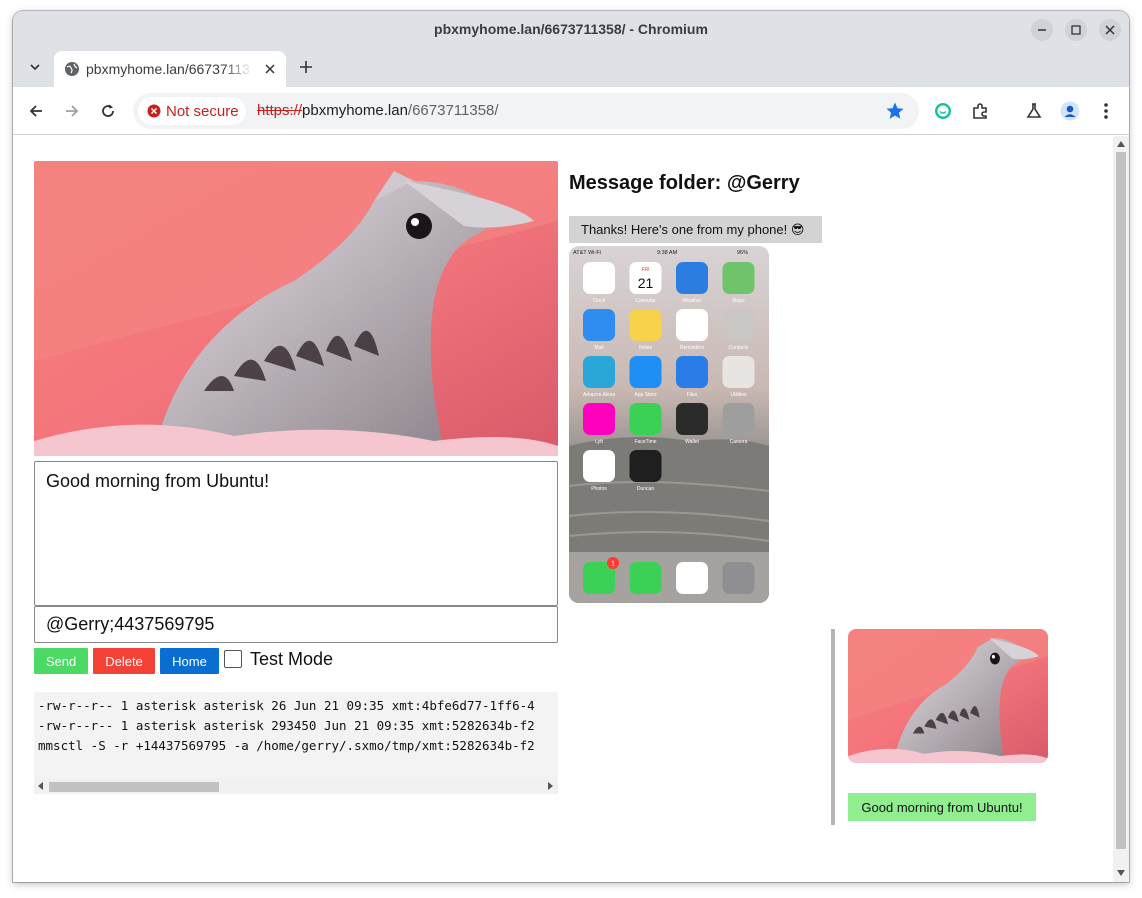  I want to click on grammar-extension-button, so click(943, 111).